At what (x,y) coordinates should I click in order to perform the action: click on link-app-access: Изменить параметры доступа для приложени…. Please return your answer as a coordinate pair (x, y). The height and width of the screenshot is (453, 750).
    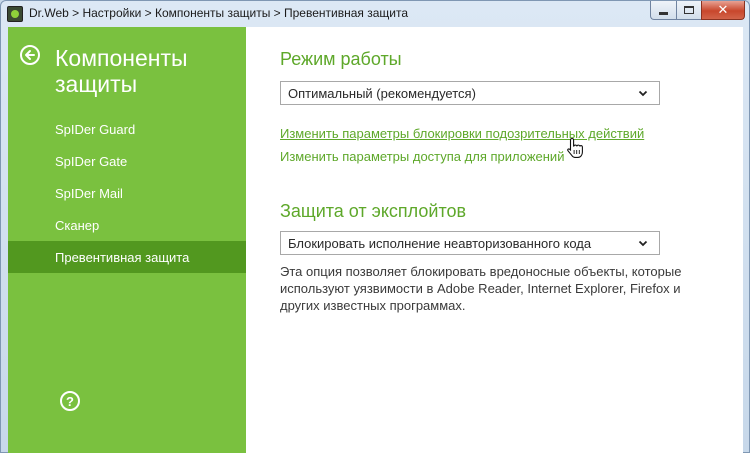
    Looking at the image, I should click on (422, 156).